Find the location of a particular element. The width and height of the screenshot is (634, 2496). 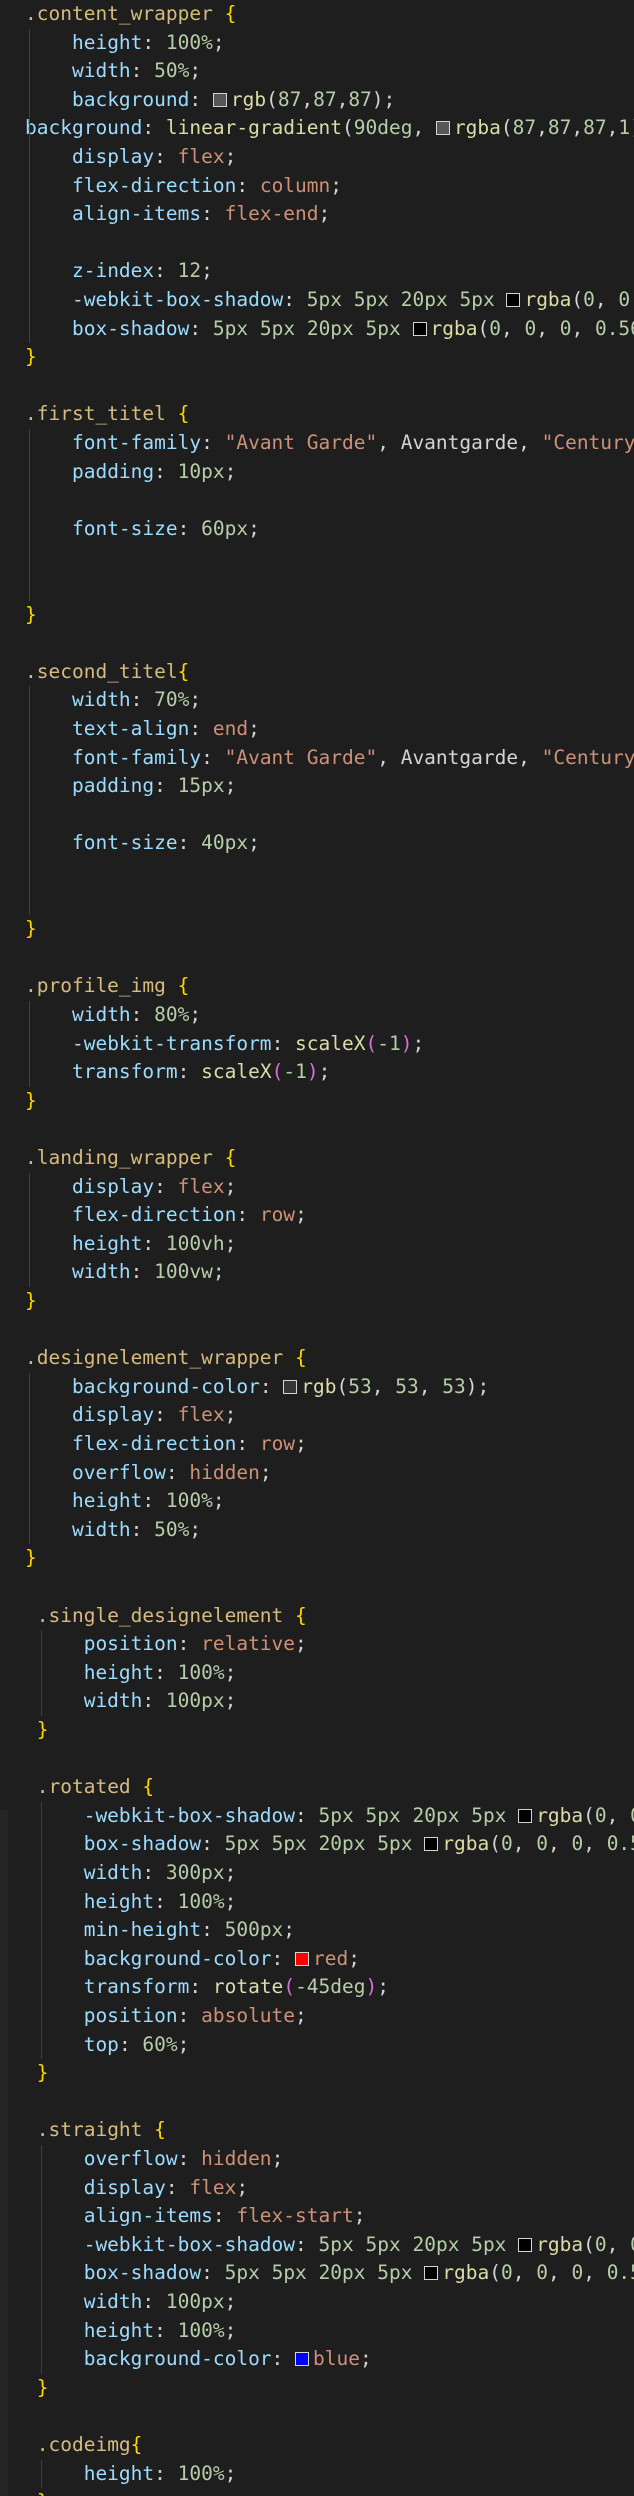

code-token: "Century is located at coordinates (587, 757).